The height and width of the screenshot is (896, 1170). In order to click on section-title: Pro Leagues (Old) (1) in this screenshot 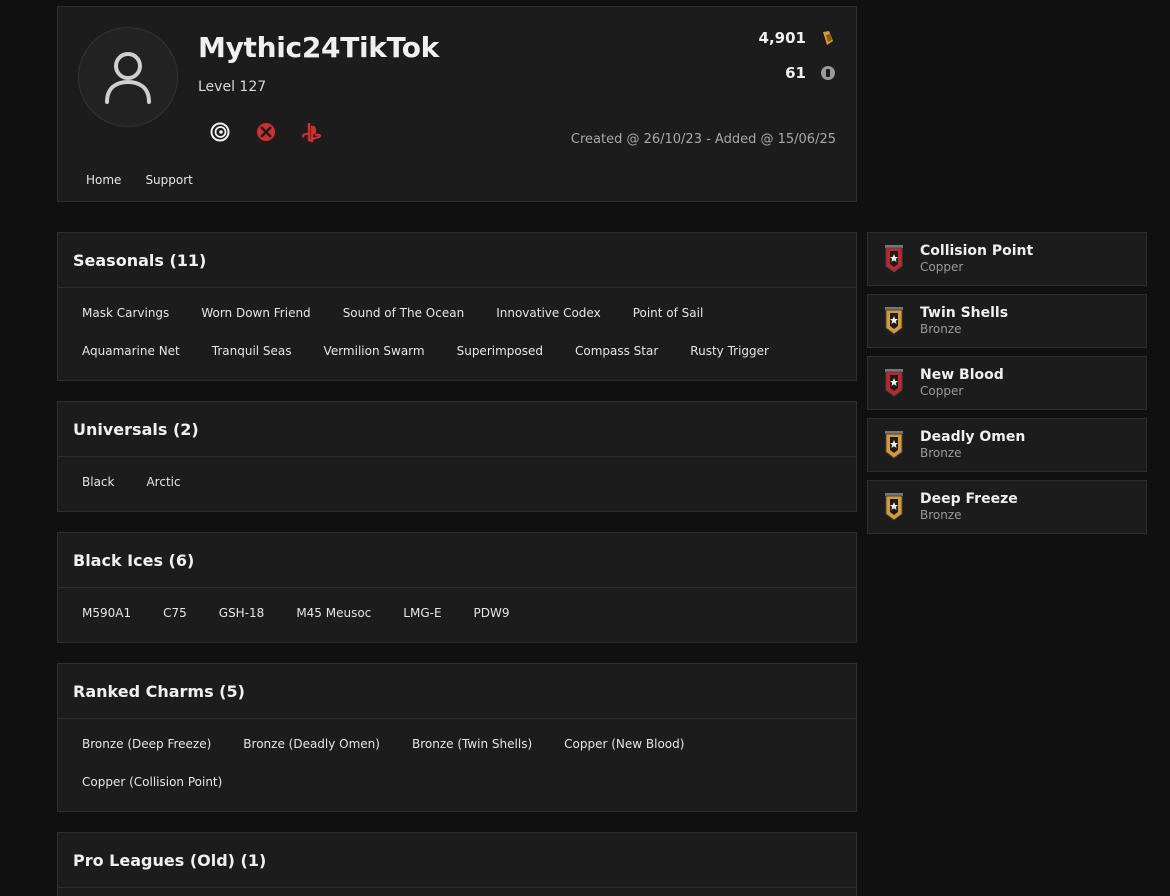, I will do `click(457, 860)`.